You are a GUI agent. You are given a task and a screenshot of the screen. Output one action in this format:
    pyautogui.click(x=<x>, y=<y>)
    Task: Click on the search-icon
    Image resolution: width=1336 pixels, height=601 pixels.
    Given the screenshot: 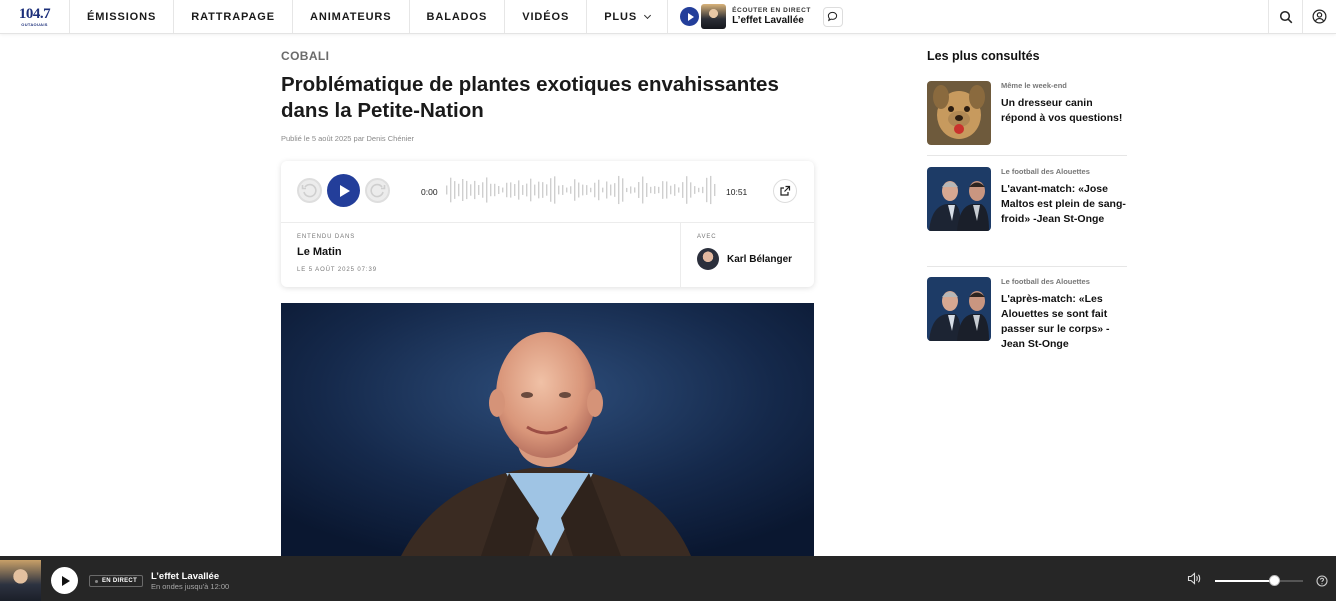 What is the action you would take?
    pyautogui.click(x=1285, y=16)
    